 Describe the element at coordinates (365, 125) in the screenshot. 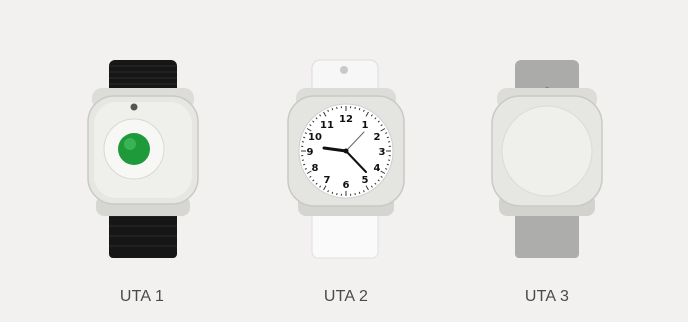

I see `dial-number: 1` at that location.